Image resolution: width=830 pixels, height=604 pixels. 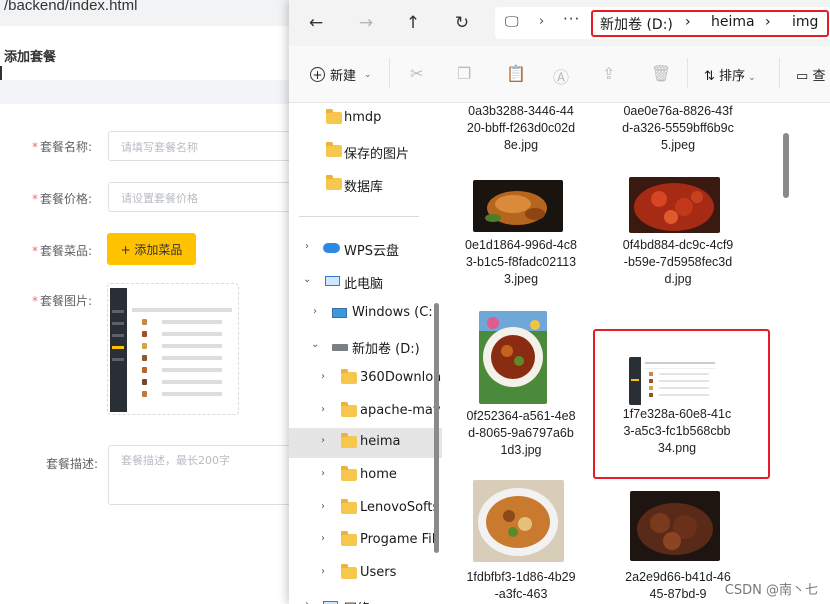 I want to click on section-divider, so click(x=150, y=92).